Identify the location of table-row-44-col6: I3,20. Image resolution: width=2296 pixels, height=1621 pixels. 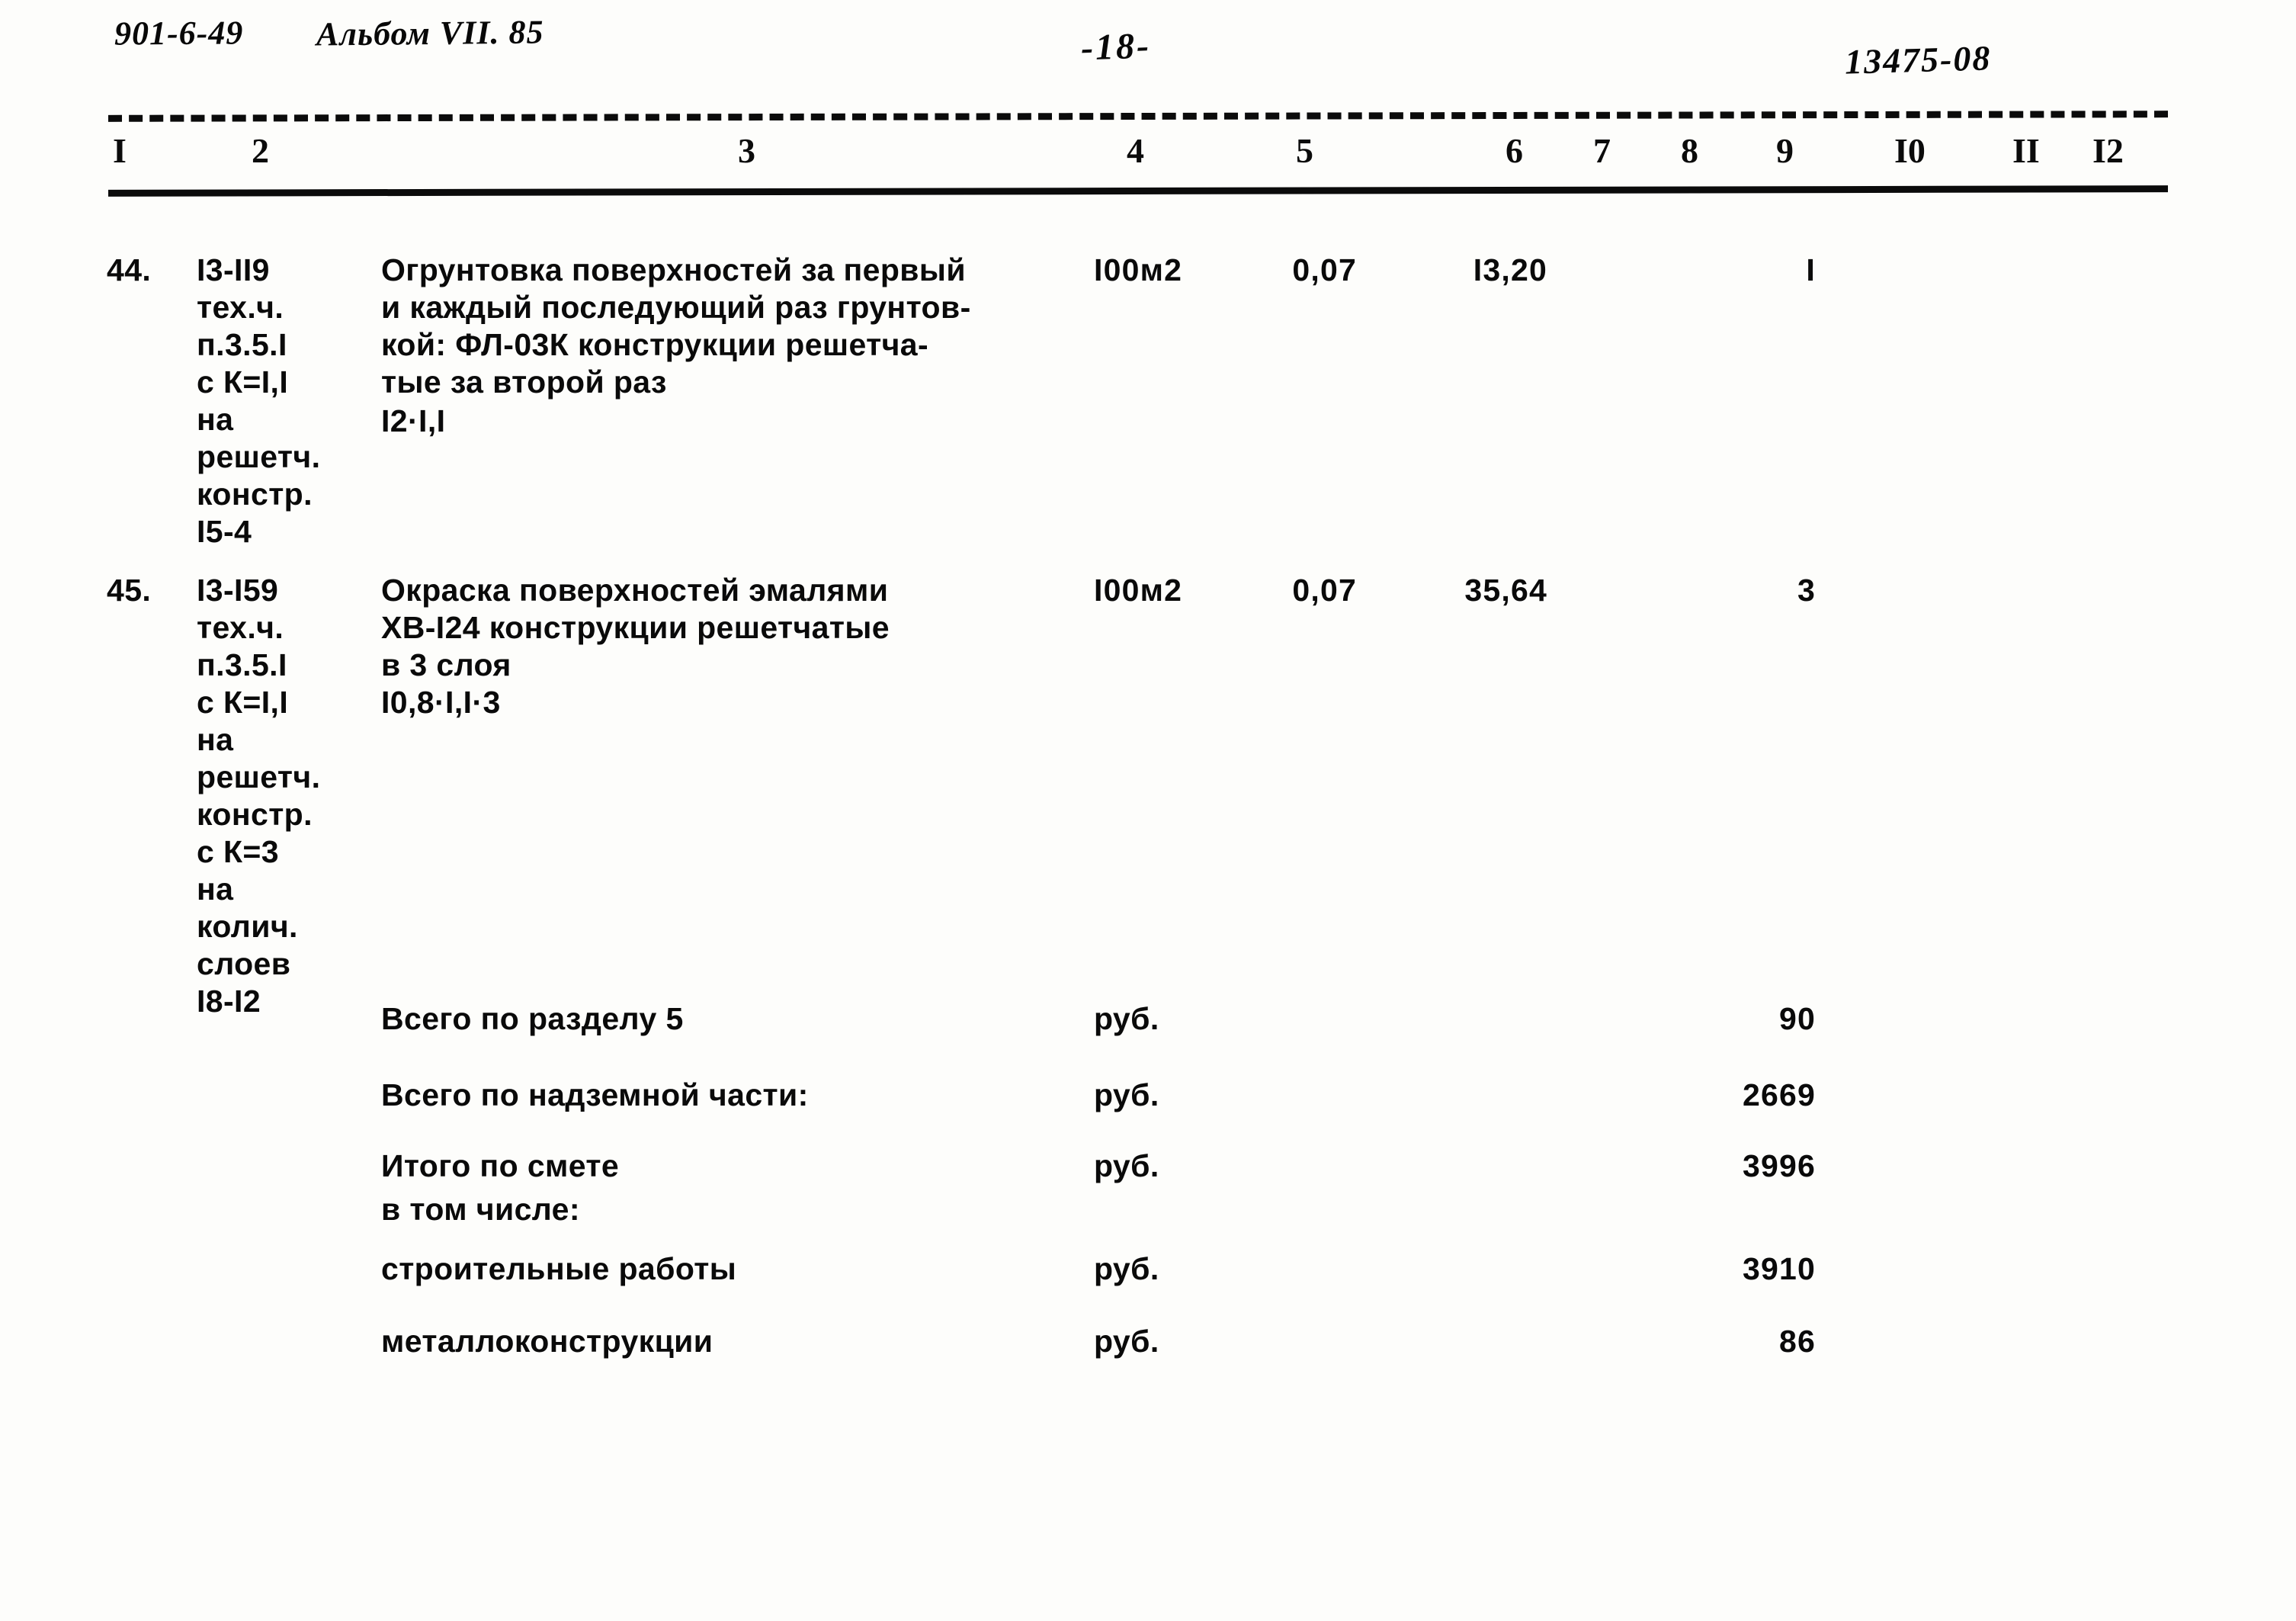
(1510, 269).